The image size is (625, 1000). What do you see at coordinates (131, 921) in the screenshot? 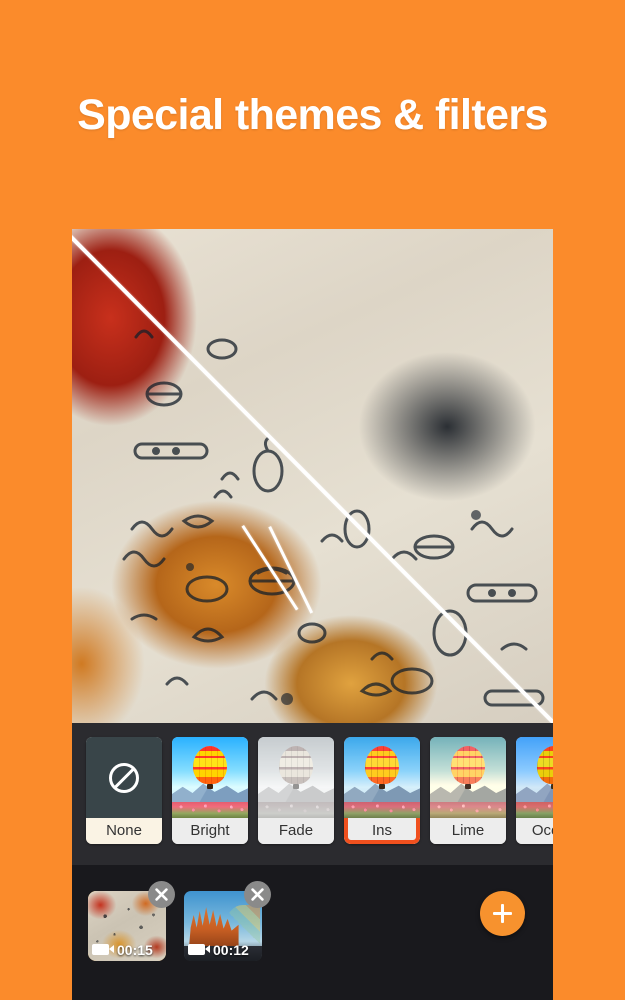
I see `timeline-clip: 00:15` at bounding box center [131, 921].